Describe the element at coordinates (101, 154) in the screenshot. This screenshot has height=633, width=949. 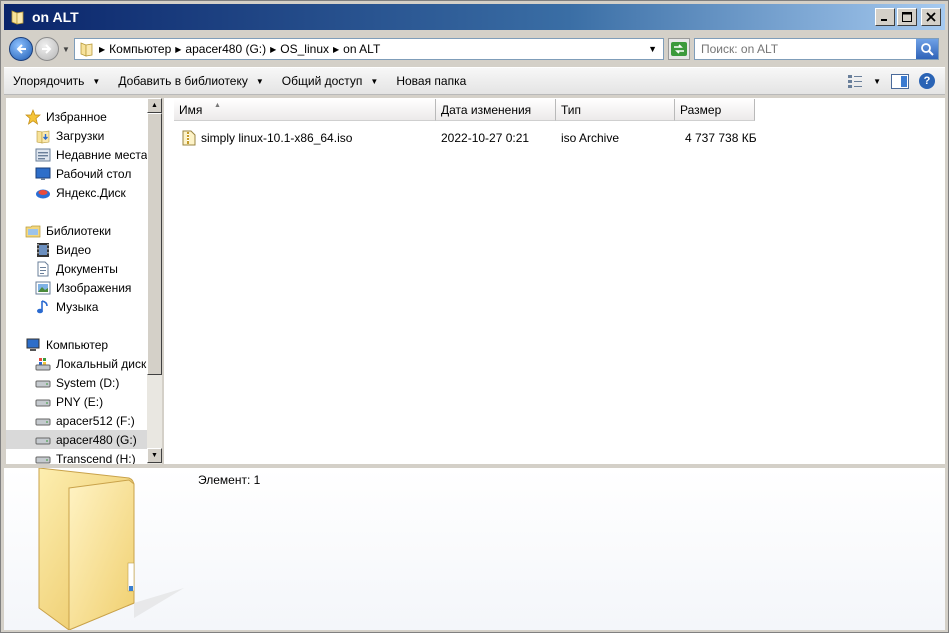
I see `sidebar-item-label: Недавние места` at that location.